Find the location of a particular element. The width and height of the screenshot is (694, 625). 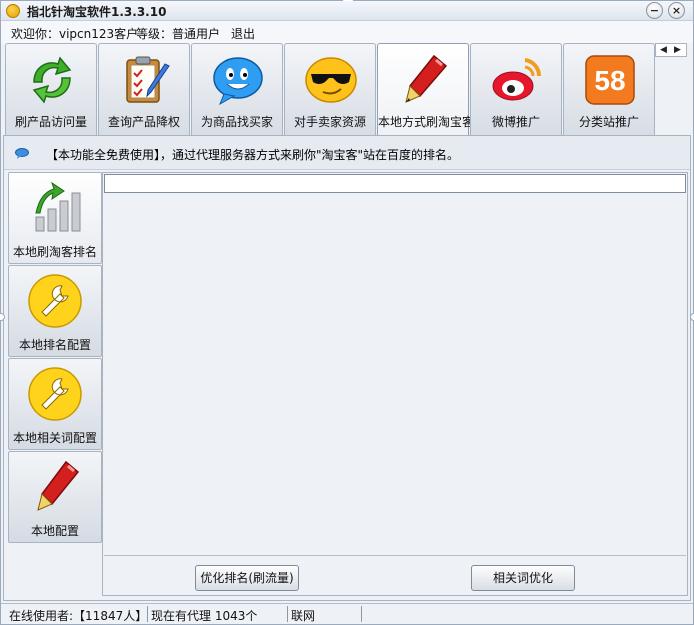

minimize-button: − is located at coordinates (654, 10).